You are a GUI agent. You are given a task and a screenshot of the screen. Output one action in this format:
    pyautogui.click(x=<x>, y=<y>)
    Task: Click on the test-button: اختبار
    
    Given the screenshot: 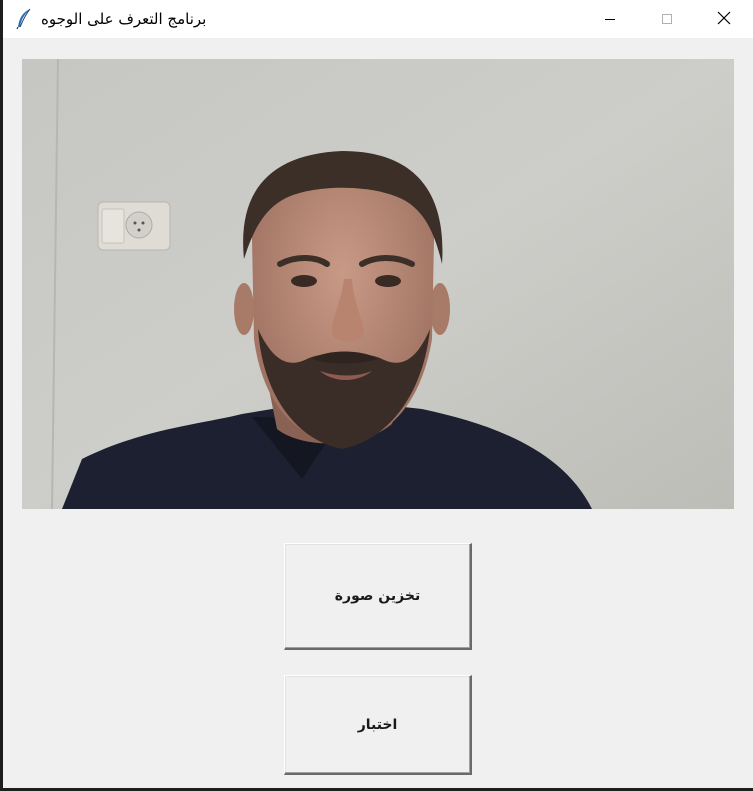 What is the action you would take?
    pyautogui.click(x=378, y=725)
    